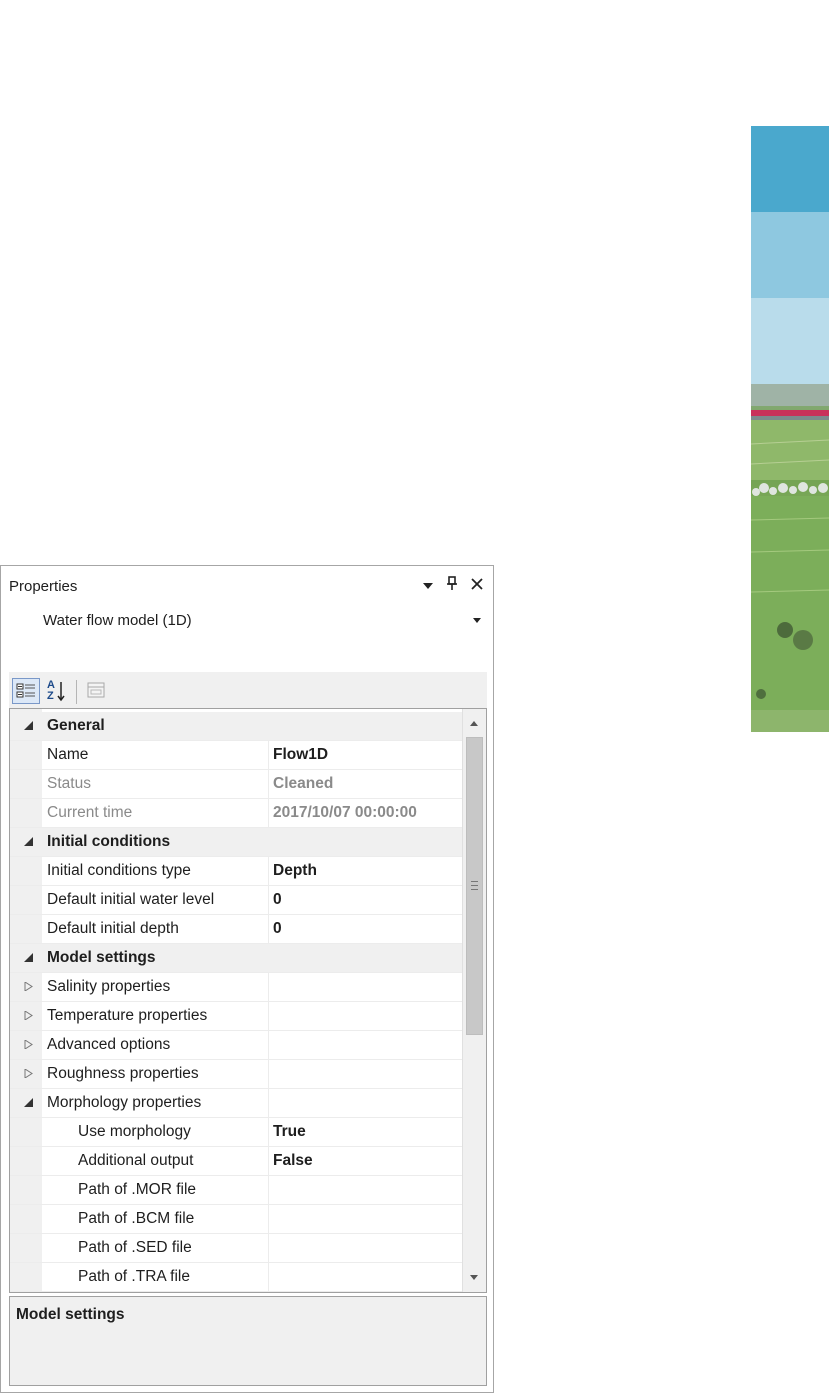 This screenshot has width=829, height=1393. I want to click on property-name: Path of .BCM file, so click(136, 1218).